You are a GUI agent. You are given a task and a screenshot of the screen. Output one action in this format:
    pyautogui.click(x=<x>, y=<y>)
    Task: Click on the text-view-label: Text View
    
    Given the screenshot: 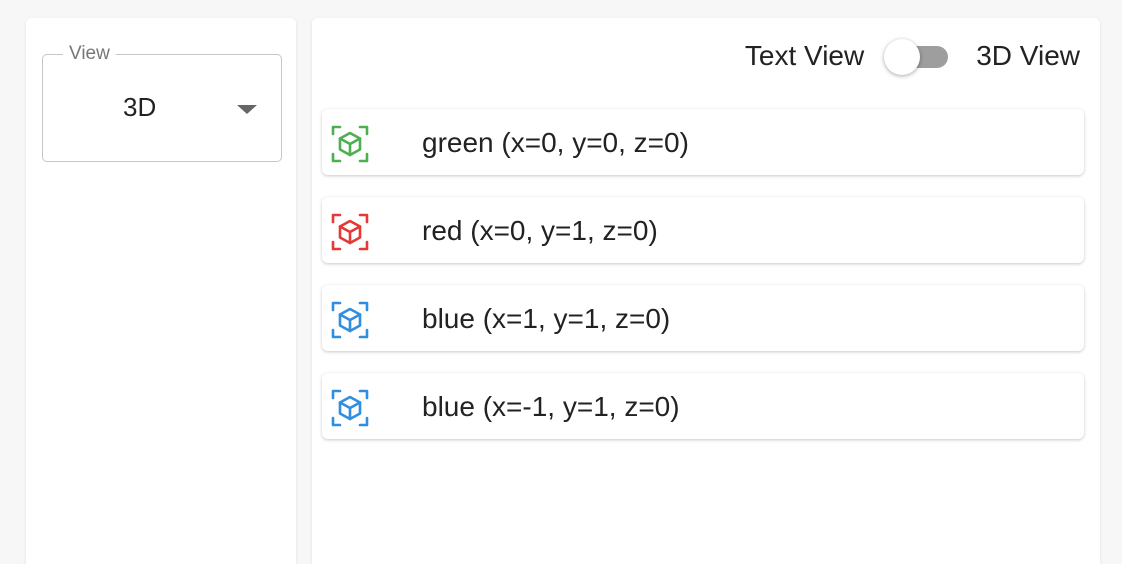 What is the action you would take?
    pyautogui.click(x=804, y=55)
    